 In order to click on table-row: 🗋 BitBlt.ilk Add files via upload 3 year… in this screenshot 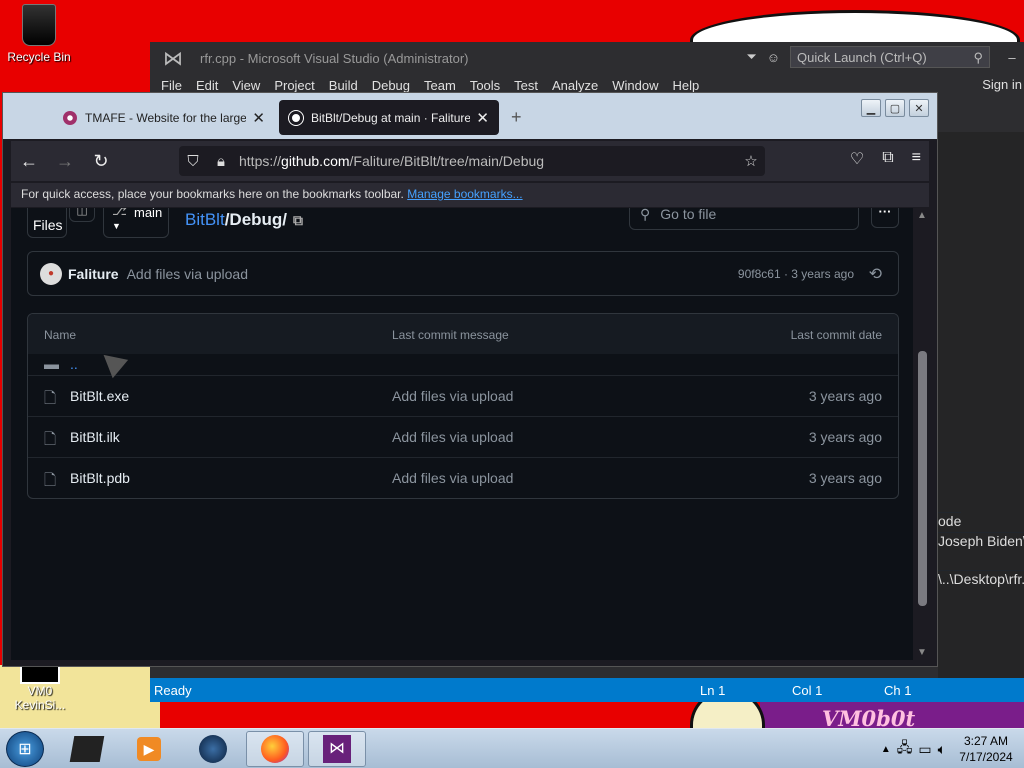, I will do `click(463, 436)`.